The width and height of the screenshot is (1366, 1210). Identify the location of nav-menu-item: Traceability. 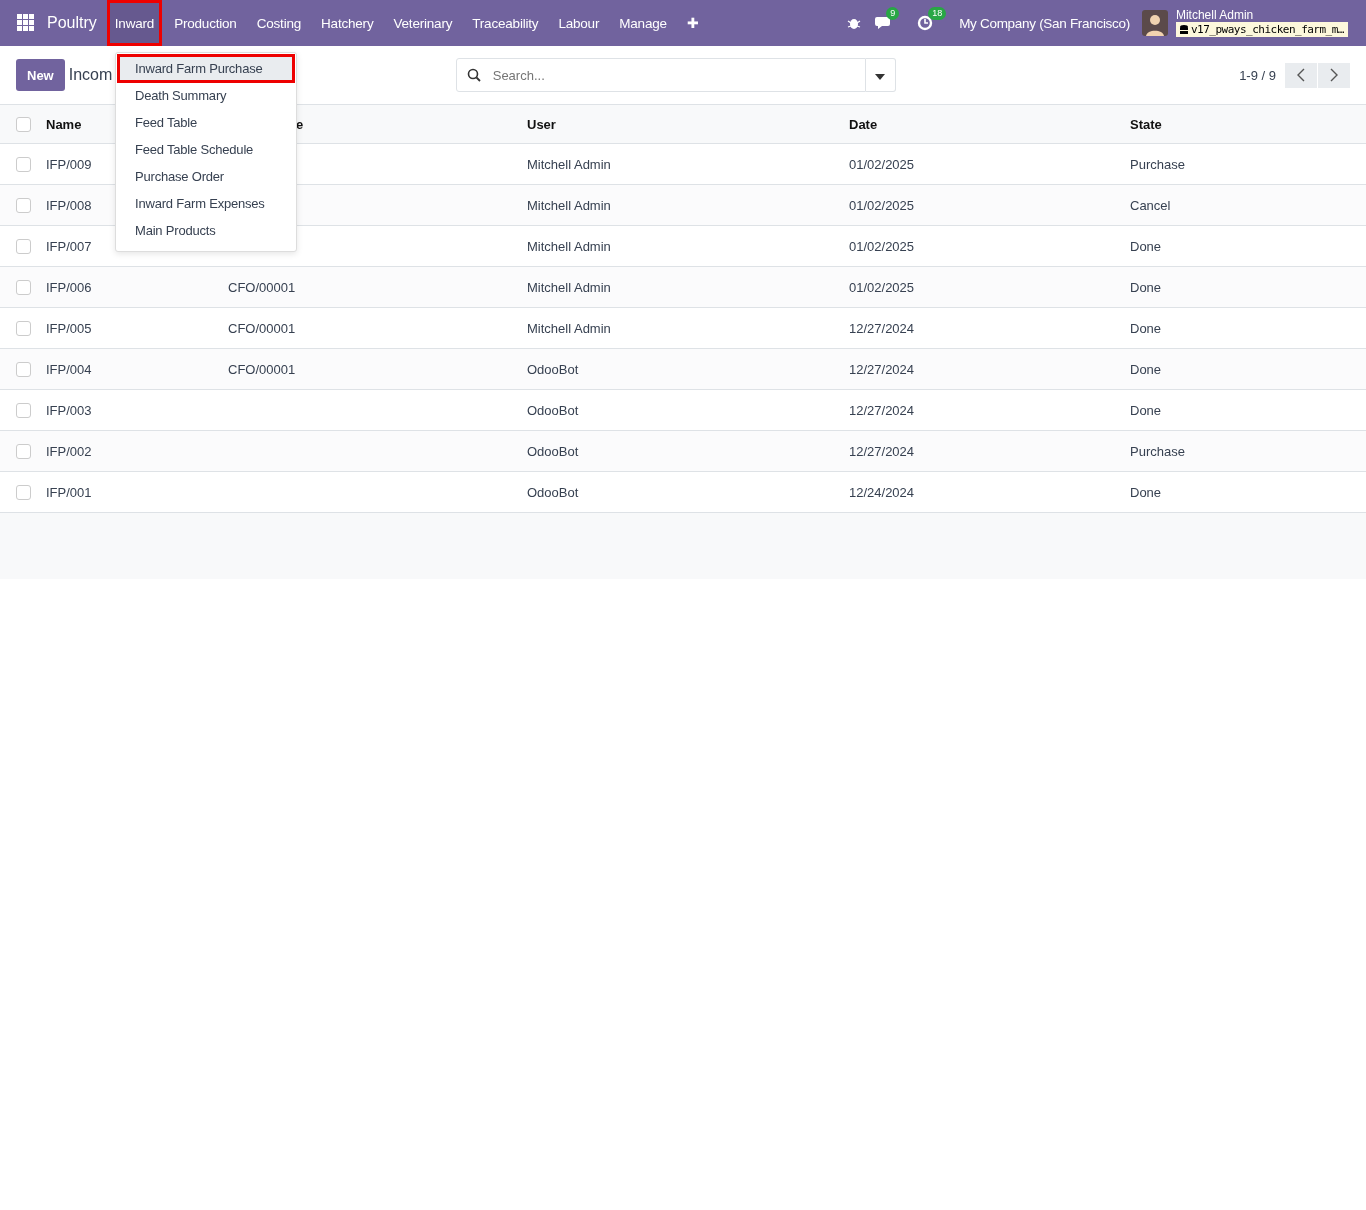
(505, 23).